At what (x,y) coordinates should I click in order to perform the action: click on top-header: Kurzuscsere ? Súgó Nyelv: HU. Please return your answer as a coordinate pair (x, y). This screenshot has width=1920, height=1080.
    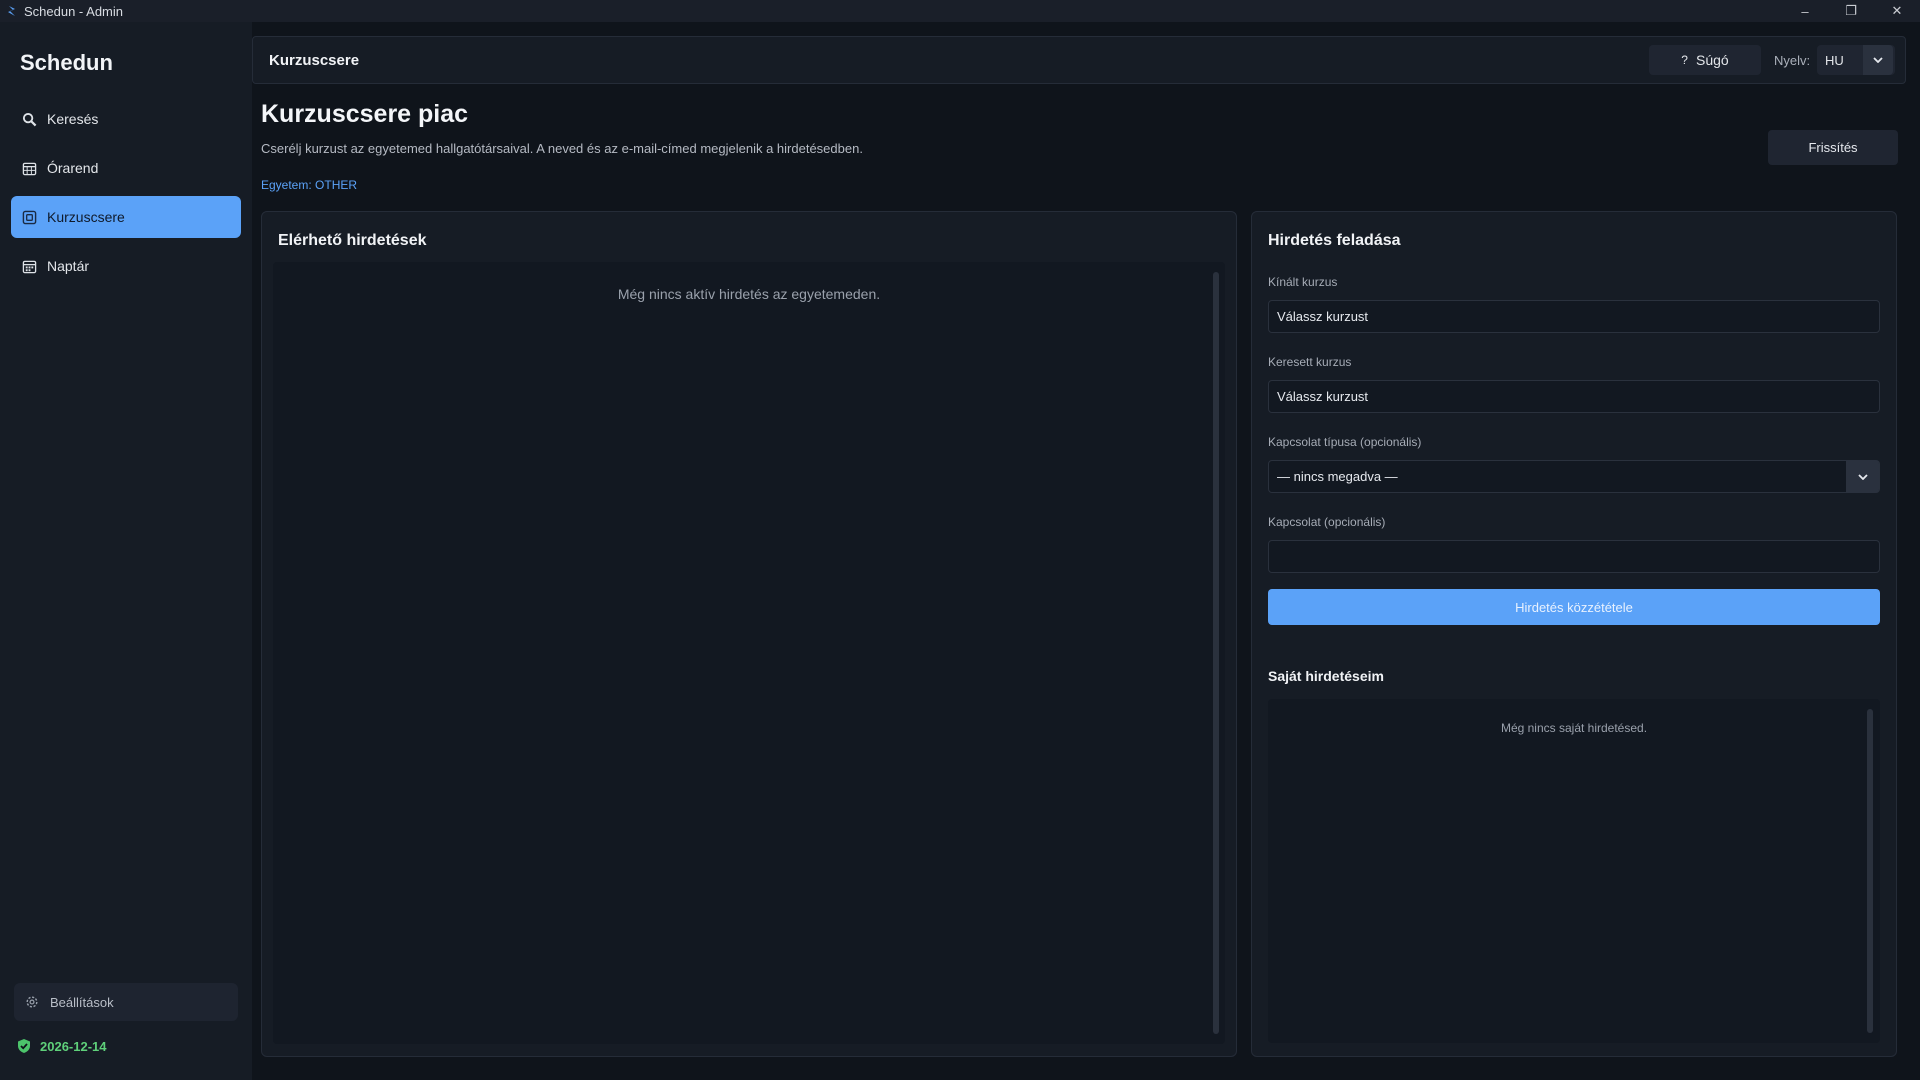
    Looking at the image, I should click on (1079, 60).